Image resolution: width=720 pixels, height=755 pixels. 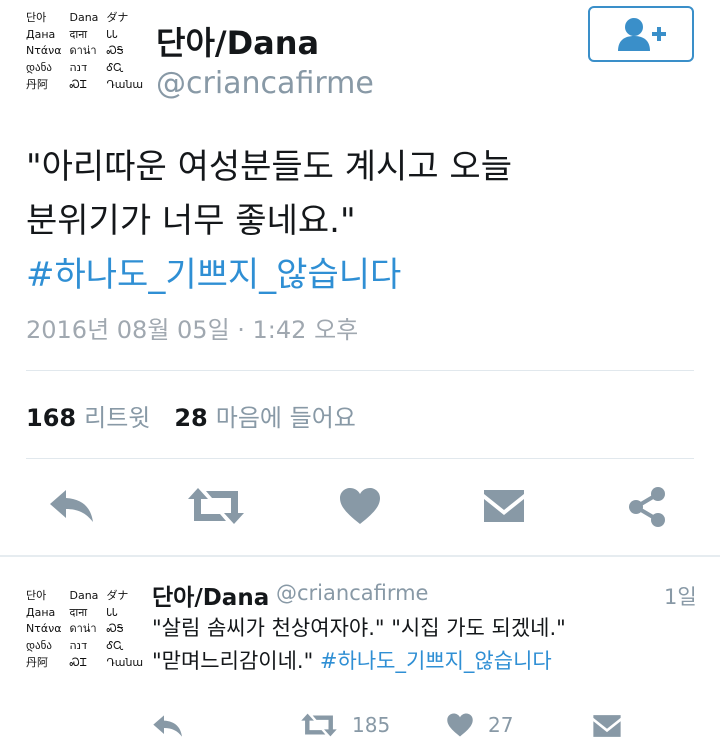 What do you see at coordinates (286, 415) in the screenshot?
I see `like-label: 마음에 들어요` at bounding box center [286, 415].